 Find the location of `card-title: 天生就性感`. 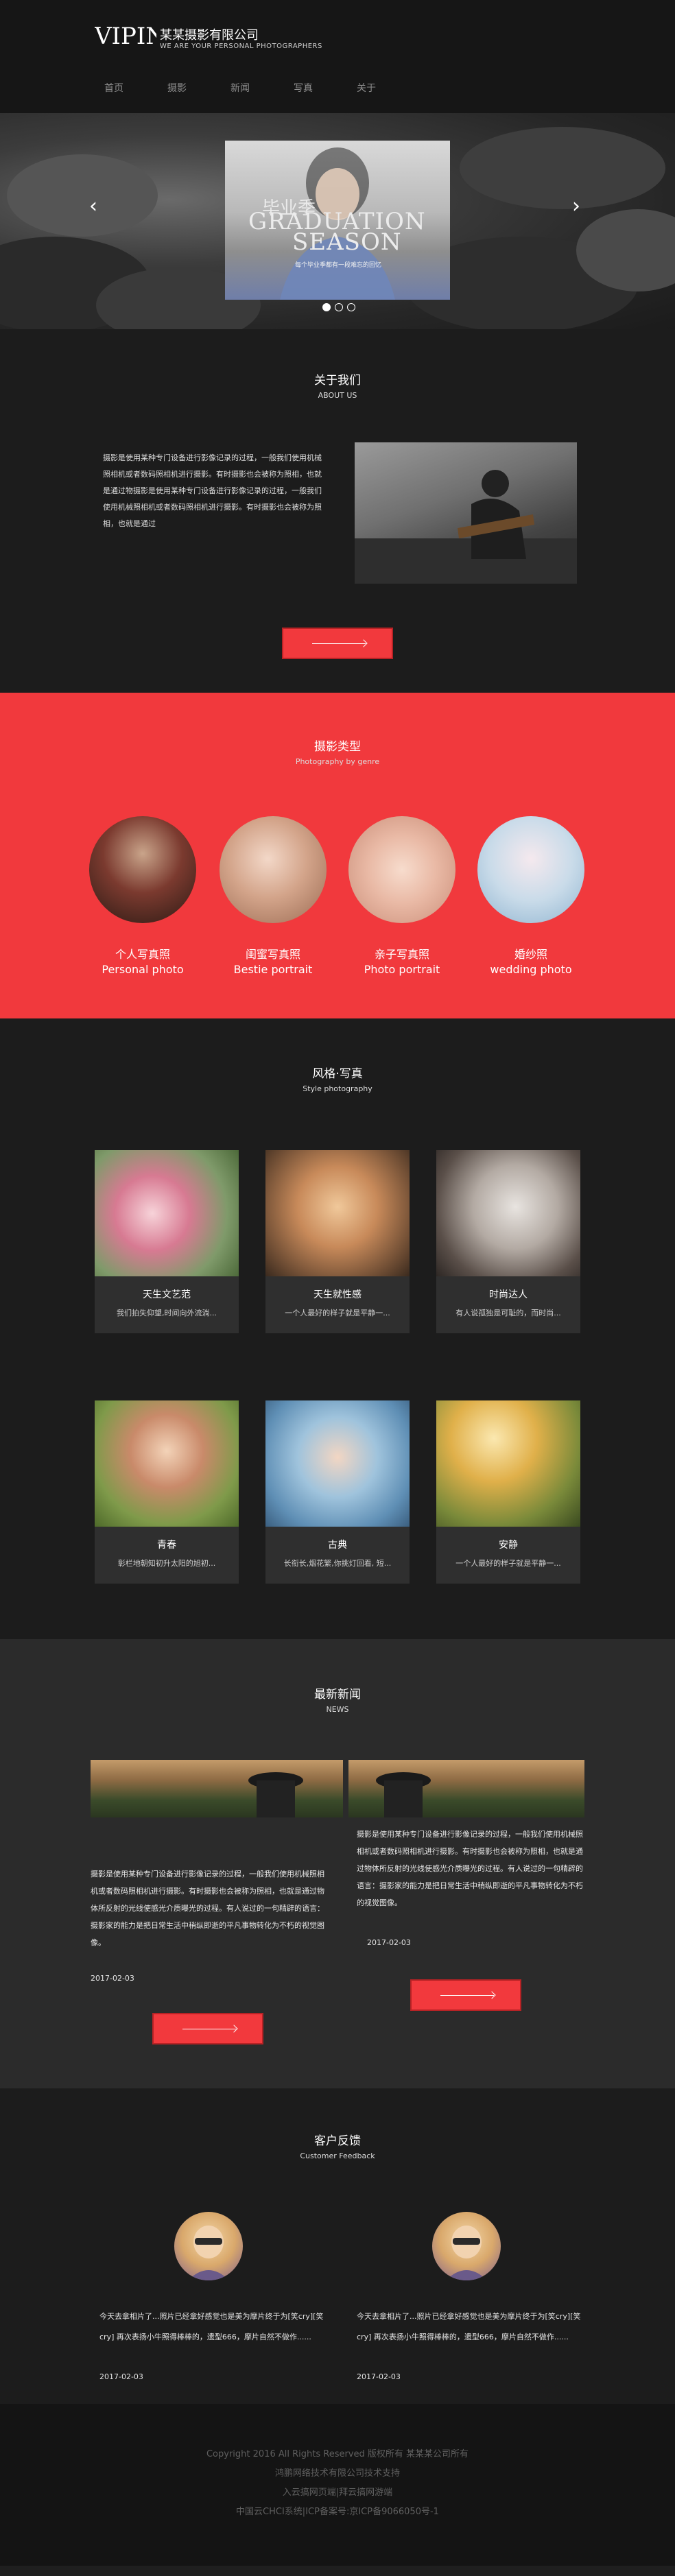

card-title: 天生就性感 is located at coordinates (337, 1294).